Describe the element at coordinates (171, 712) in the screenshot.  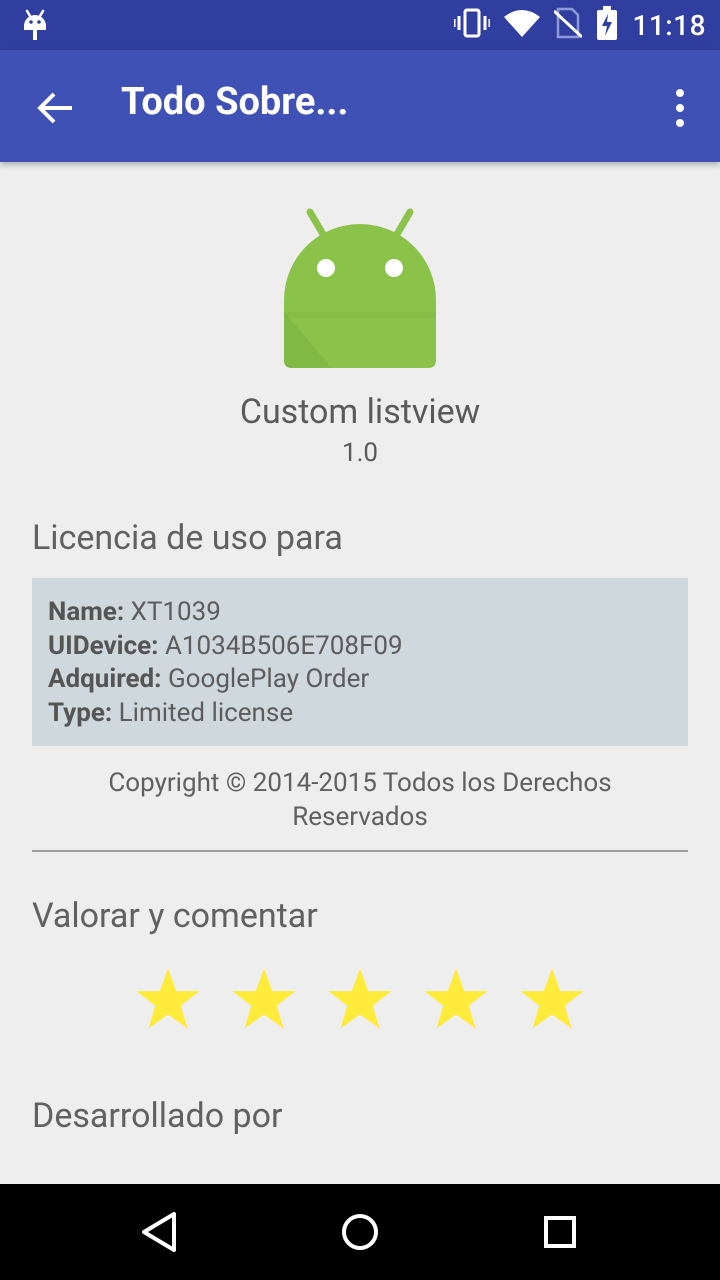
I see `license-row: Type: Limited license` at that location.